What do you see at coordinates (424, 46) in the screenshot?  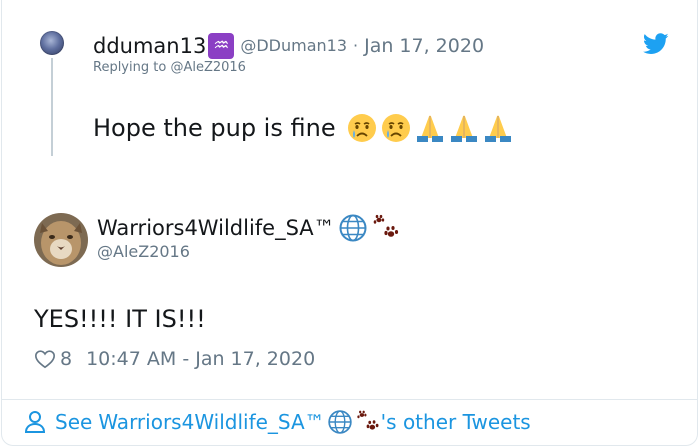 I see `parent-date: Jan 17, 2020` at bounding box center [424, 46].